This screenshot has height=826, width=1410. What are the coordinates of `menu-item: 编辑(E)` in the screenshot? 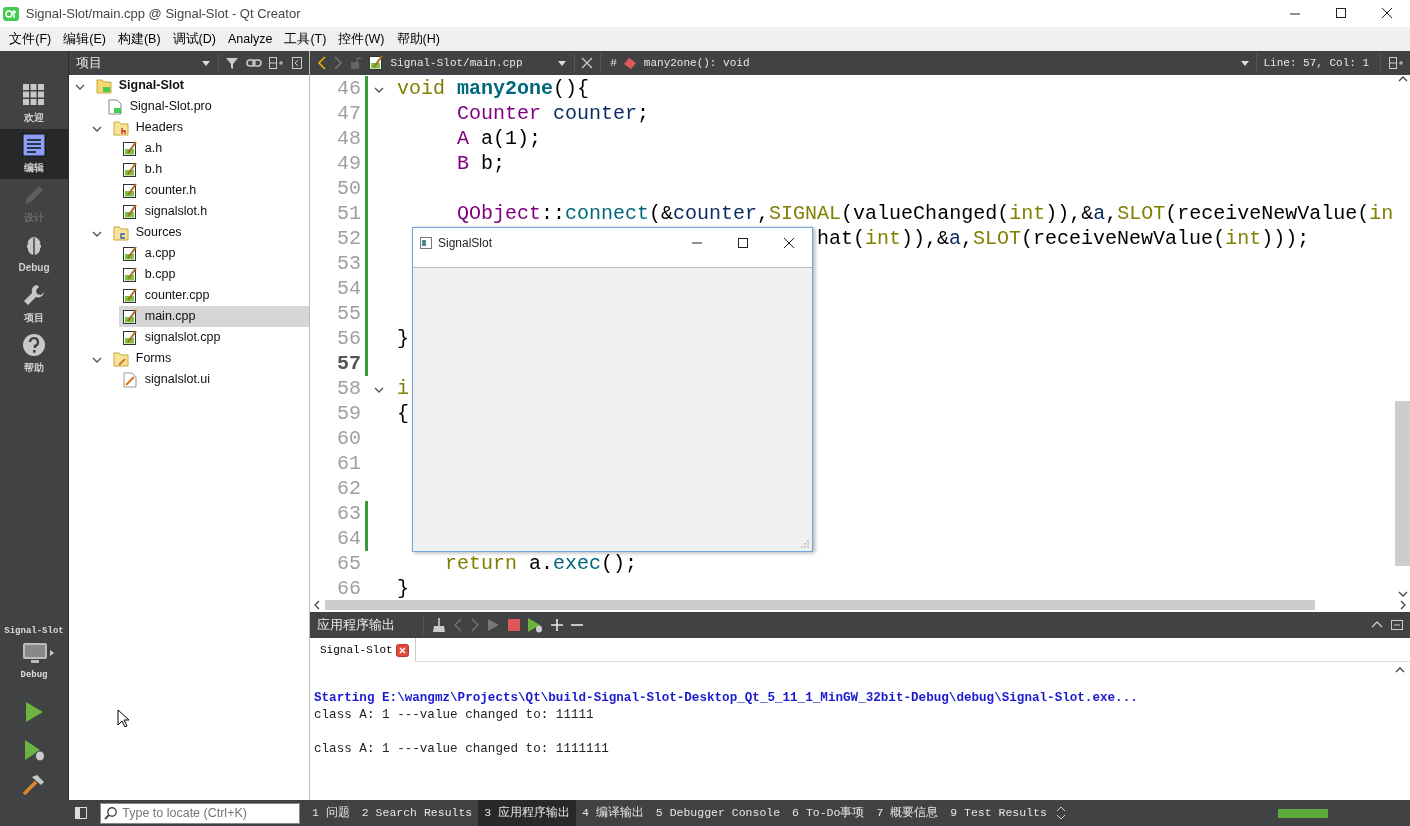 It's located at (84, 39).